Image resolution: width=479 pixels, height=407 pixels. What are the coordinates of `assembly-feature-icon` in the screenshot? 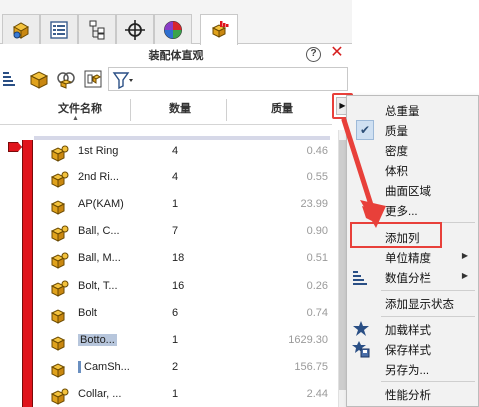 It's located at (21, 30).